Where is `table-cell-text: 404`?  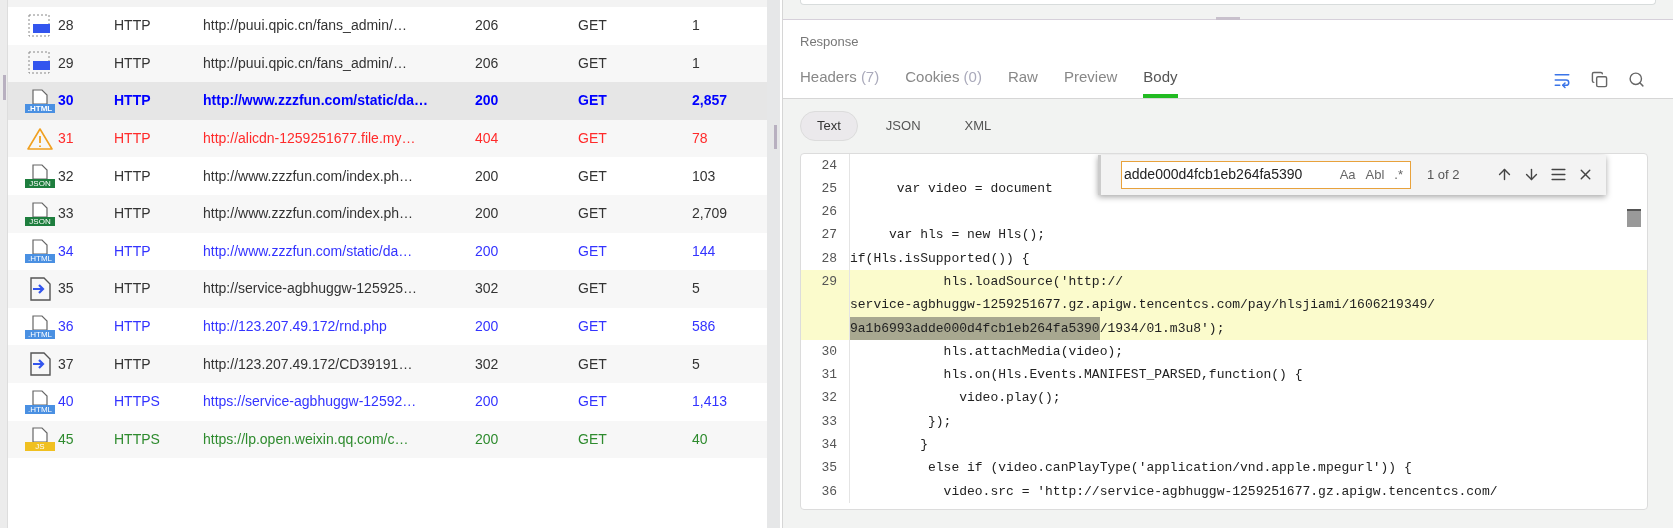
table-cell-text: 404 is located at coordinates (487, 139).